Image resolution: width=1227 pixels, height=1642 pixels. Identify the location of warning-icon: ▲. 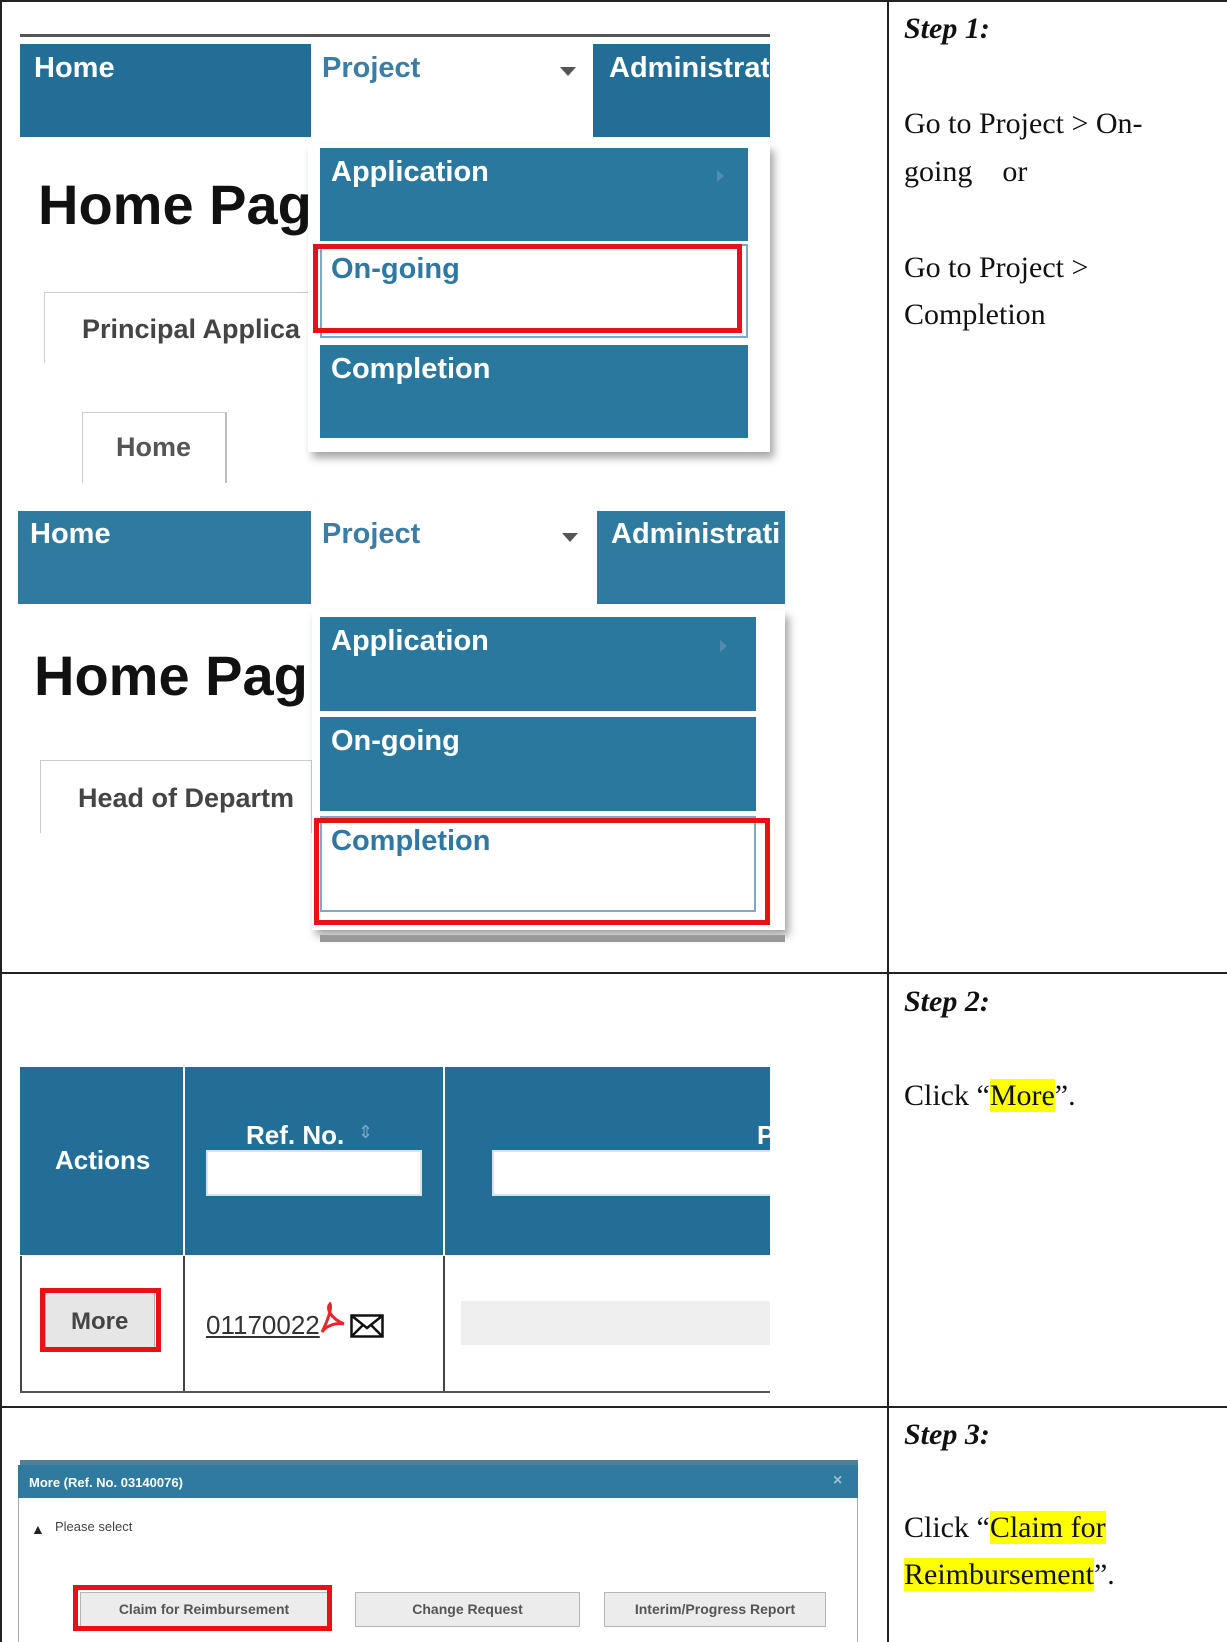
(38, 1529).